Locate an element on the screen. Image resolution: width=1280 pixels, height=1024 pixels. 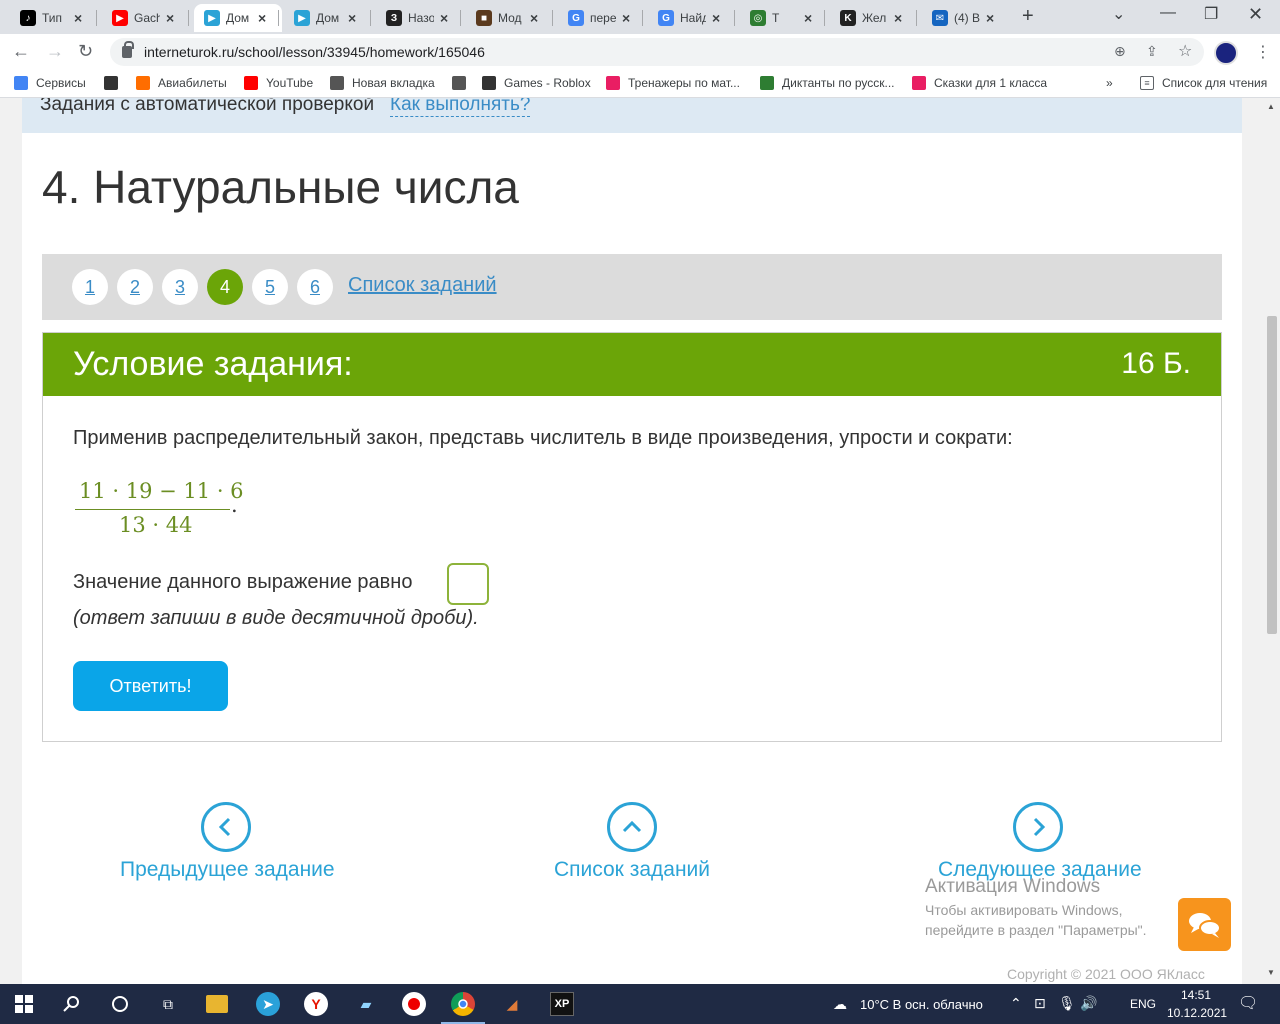
clock-time: 14:51 is located at coordinates (1196, 995).